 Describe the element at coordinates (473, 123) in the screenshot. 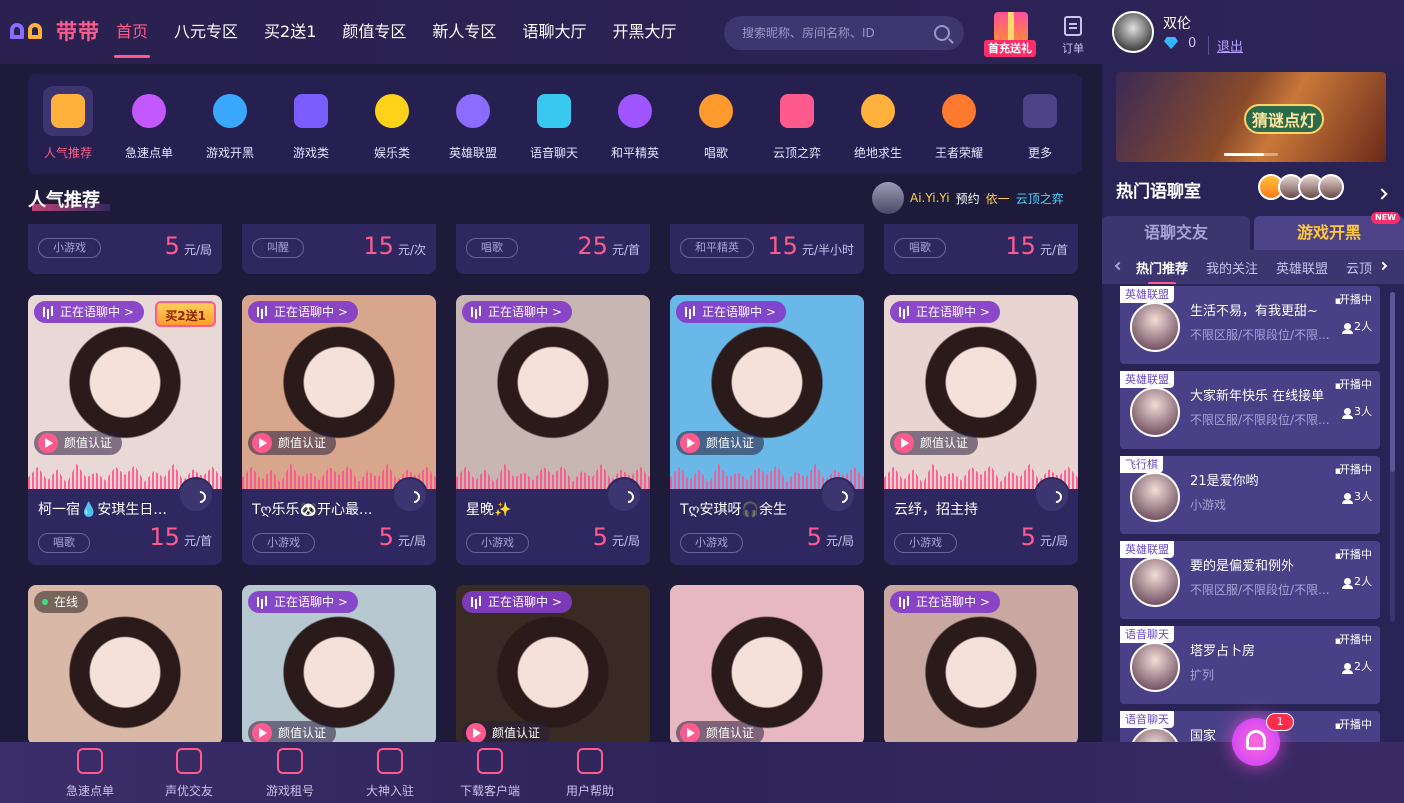

I see `category-lol: 英雄联盟` at that location.